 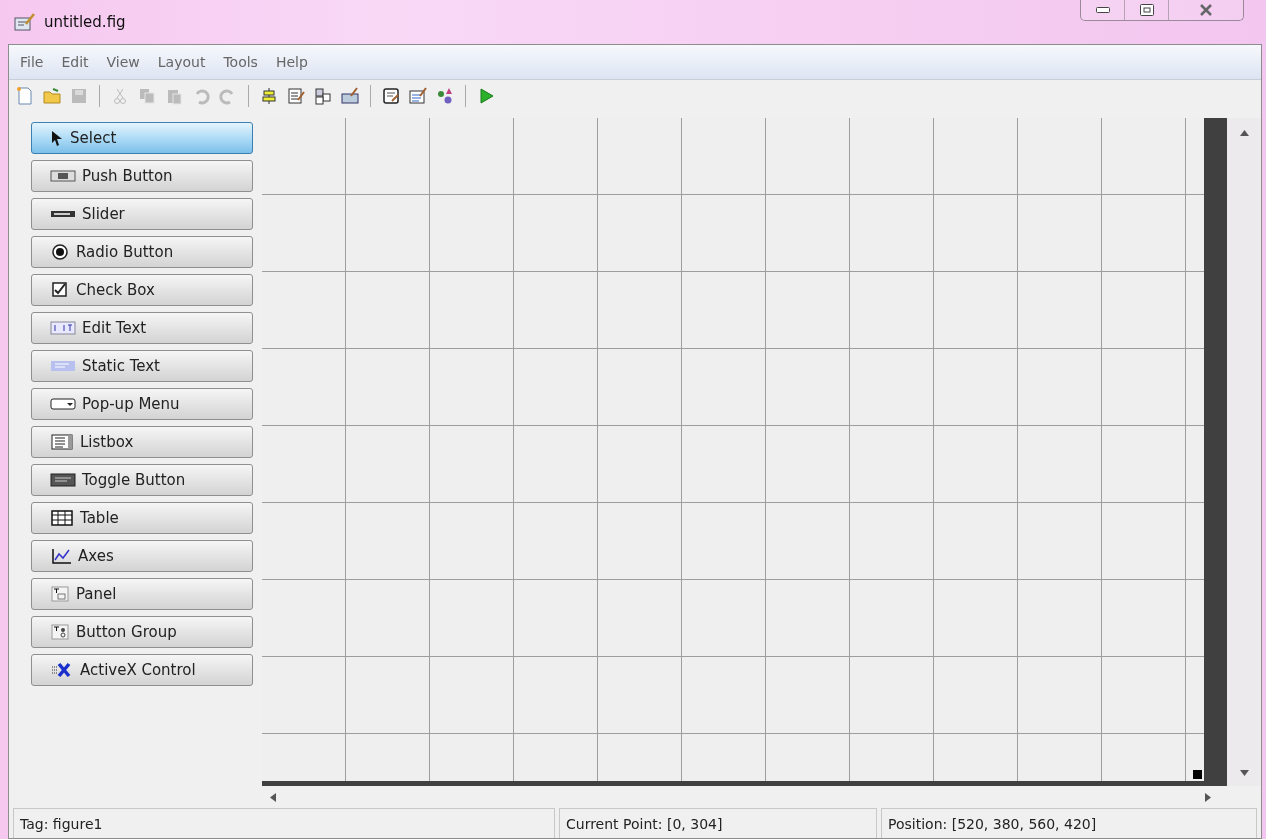 I want to click on palette-button: Static Text, so click(x=142, y=366).